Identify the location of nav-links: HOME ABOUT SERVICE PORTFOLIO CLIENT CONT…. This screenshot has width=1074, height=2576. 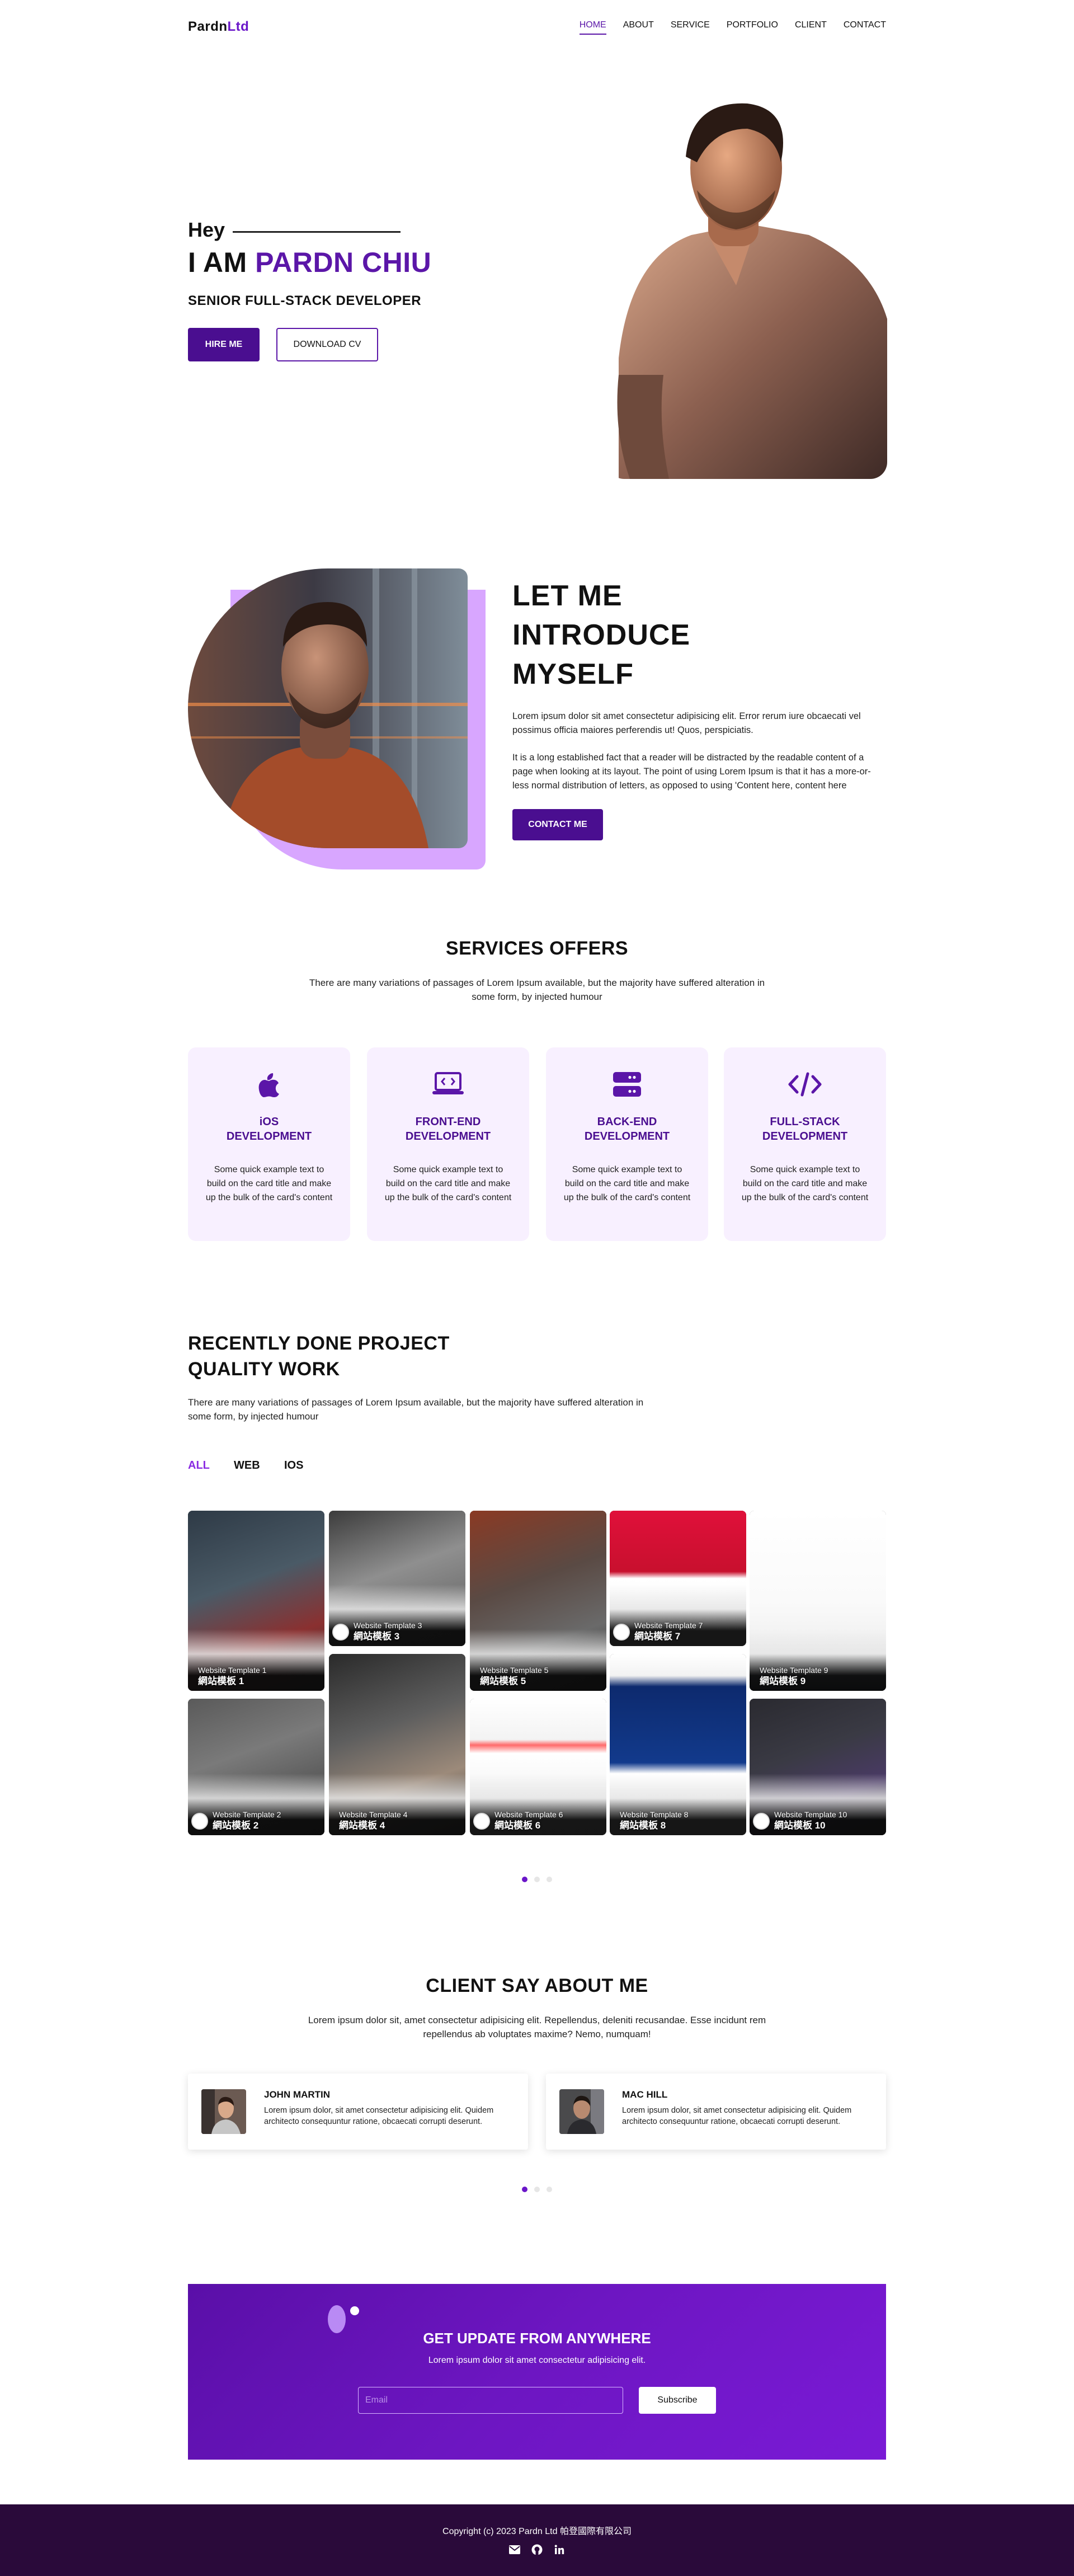
(732, 27).